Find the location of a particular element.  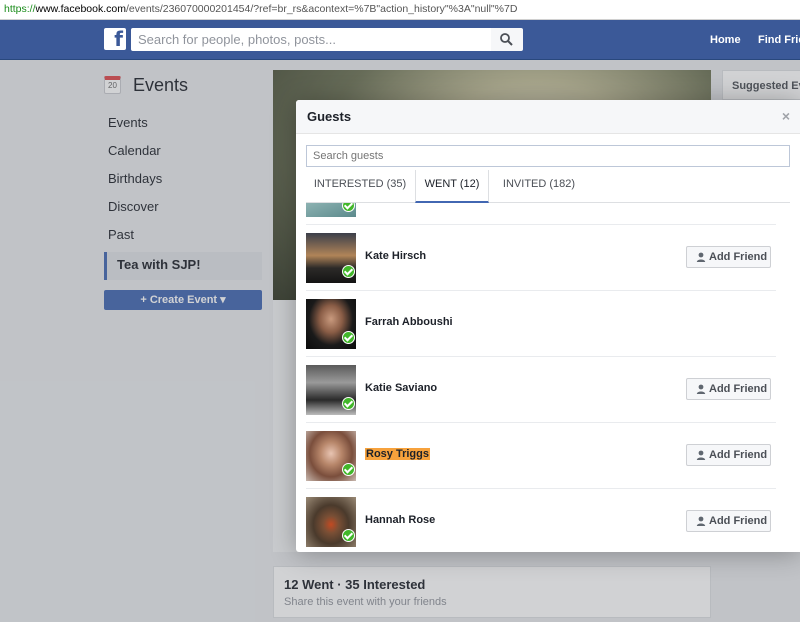

url-host: www.facebook.com is located at coordinates (80, 9).